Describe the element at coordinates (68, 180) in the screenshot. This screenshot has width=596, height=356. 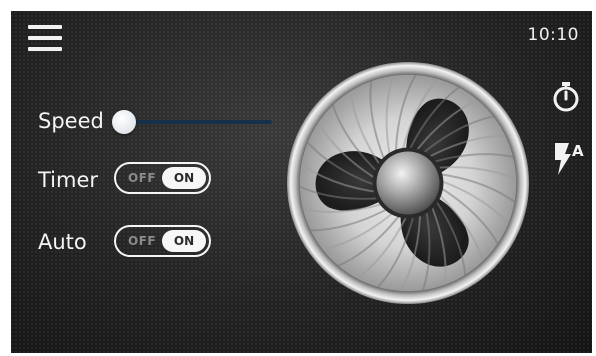
I see `timer-label: Timer` at that location.